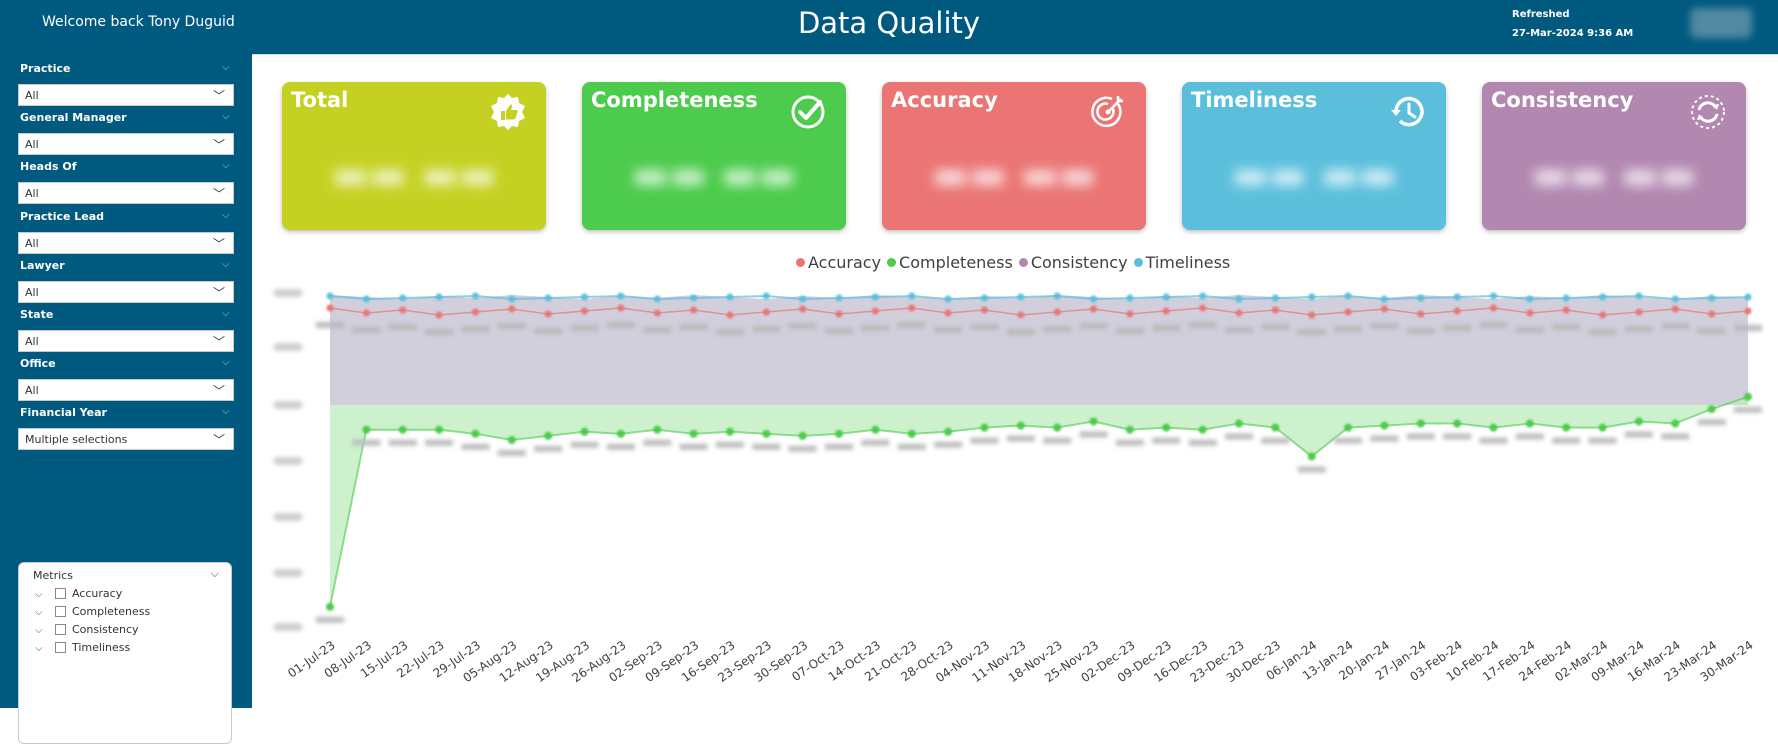  I want to click on filter-dropdown-general-manager: All ﹀, so click(126, 144).